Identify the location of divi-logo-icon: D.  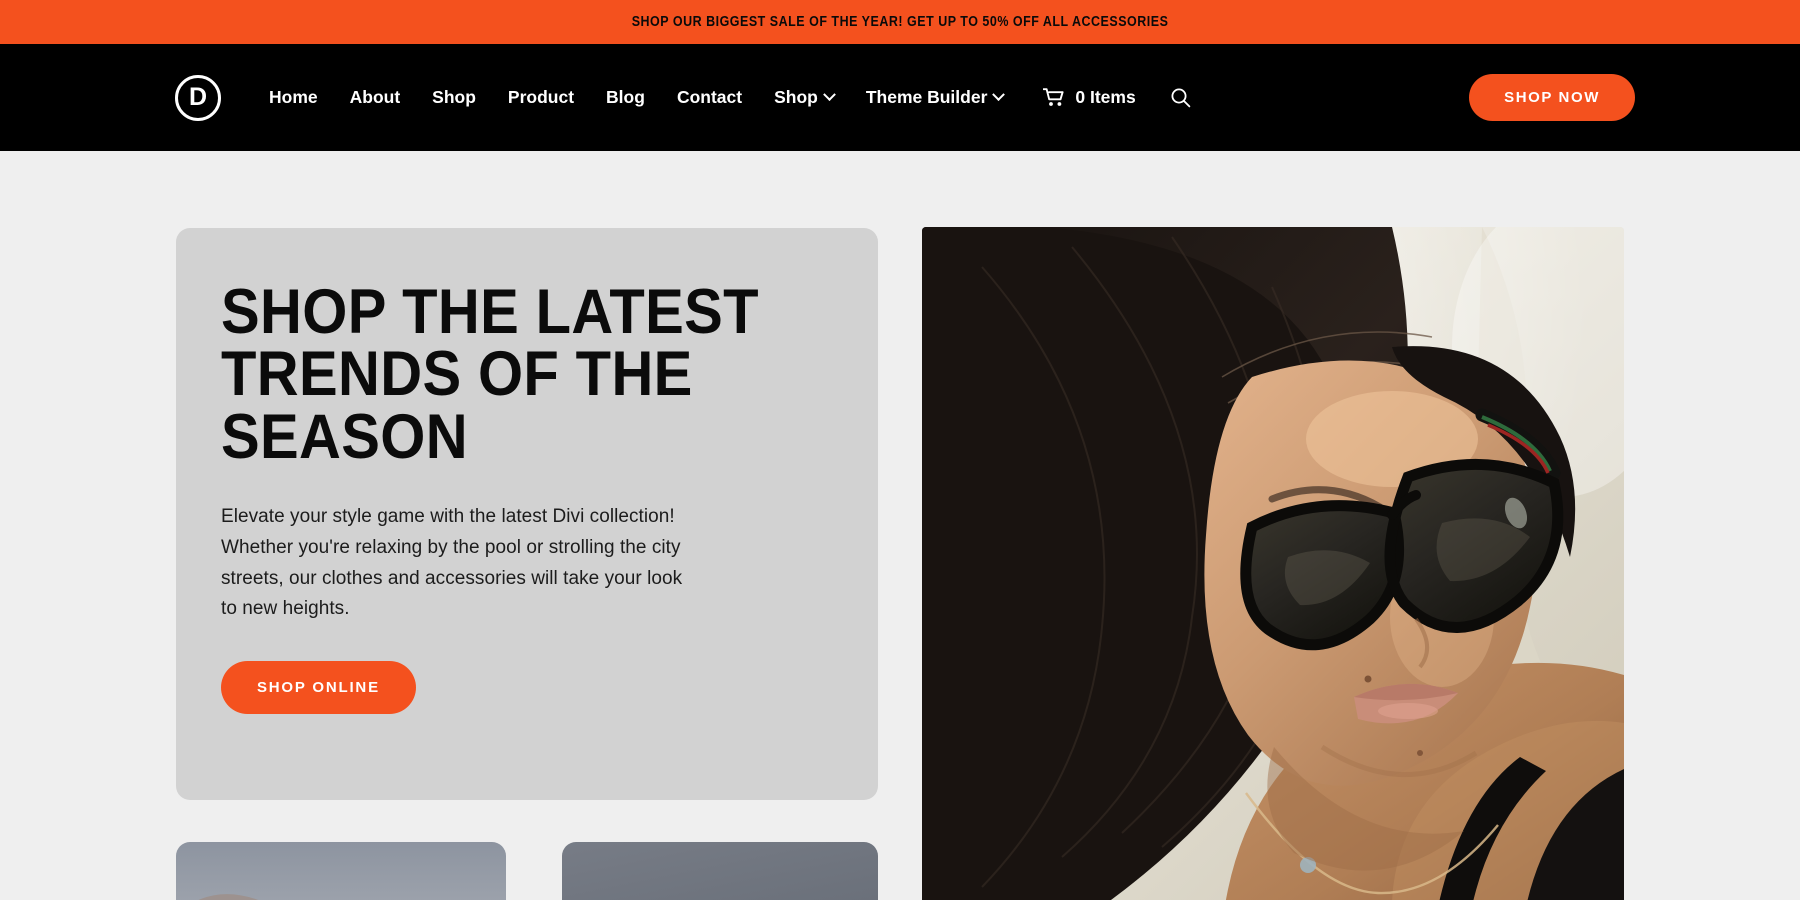
(198, 97).